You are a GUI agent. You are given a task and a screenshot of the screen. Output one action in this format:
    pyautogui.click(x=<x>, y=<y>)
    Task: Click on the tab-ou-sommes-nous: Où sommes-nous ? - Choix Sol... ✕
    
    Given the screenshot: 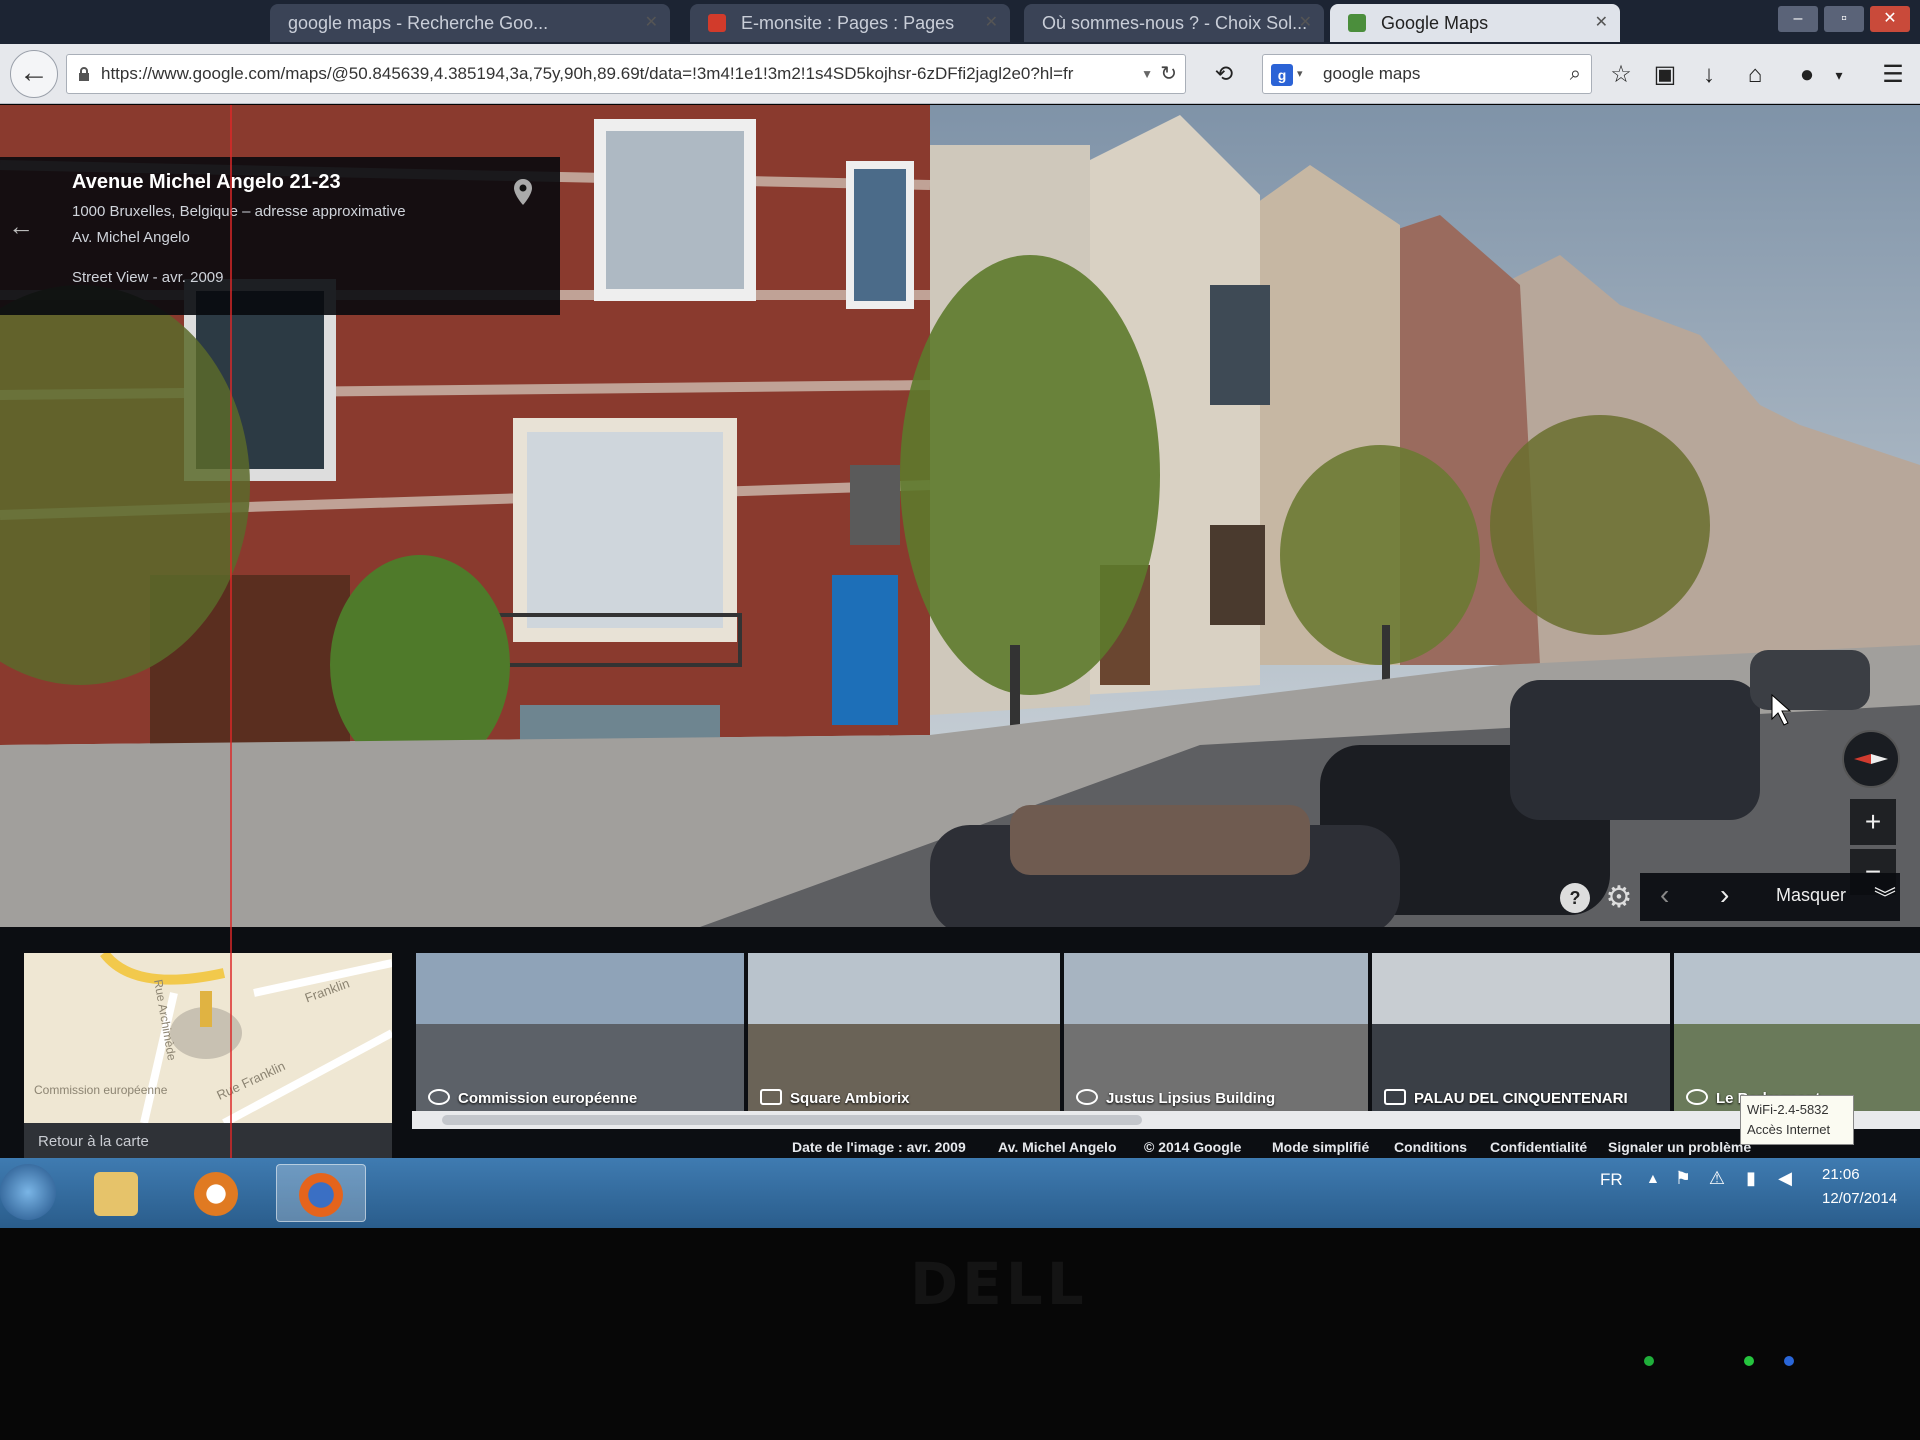 What is the action you would take?
    pyautogui.click(x=1174, y=23)
    